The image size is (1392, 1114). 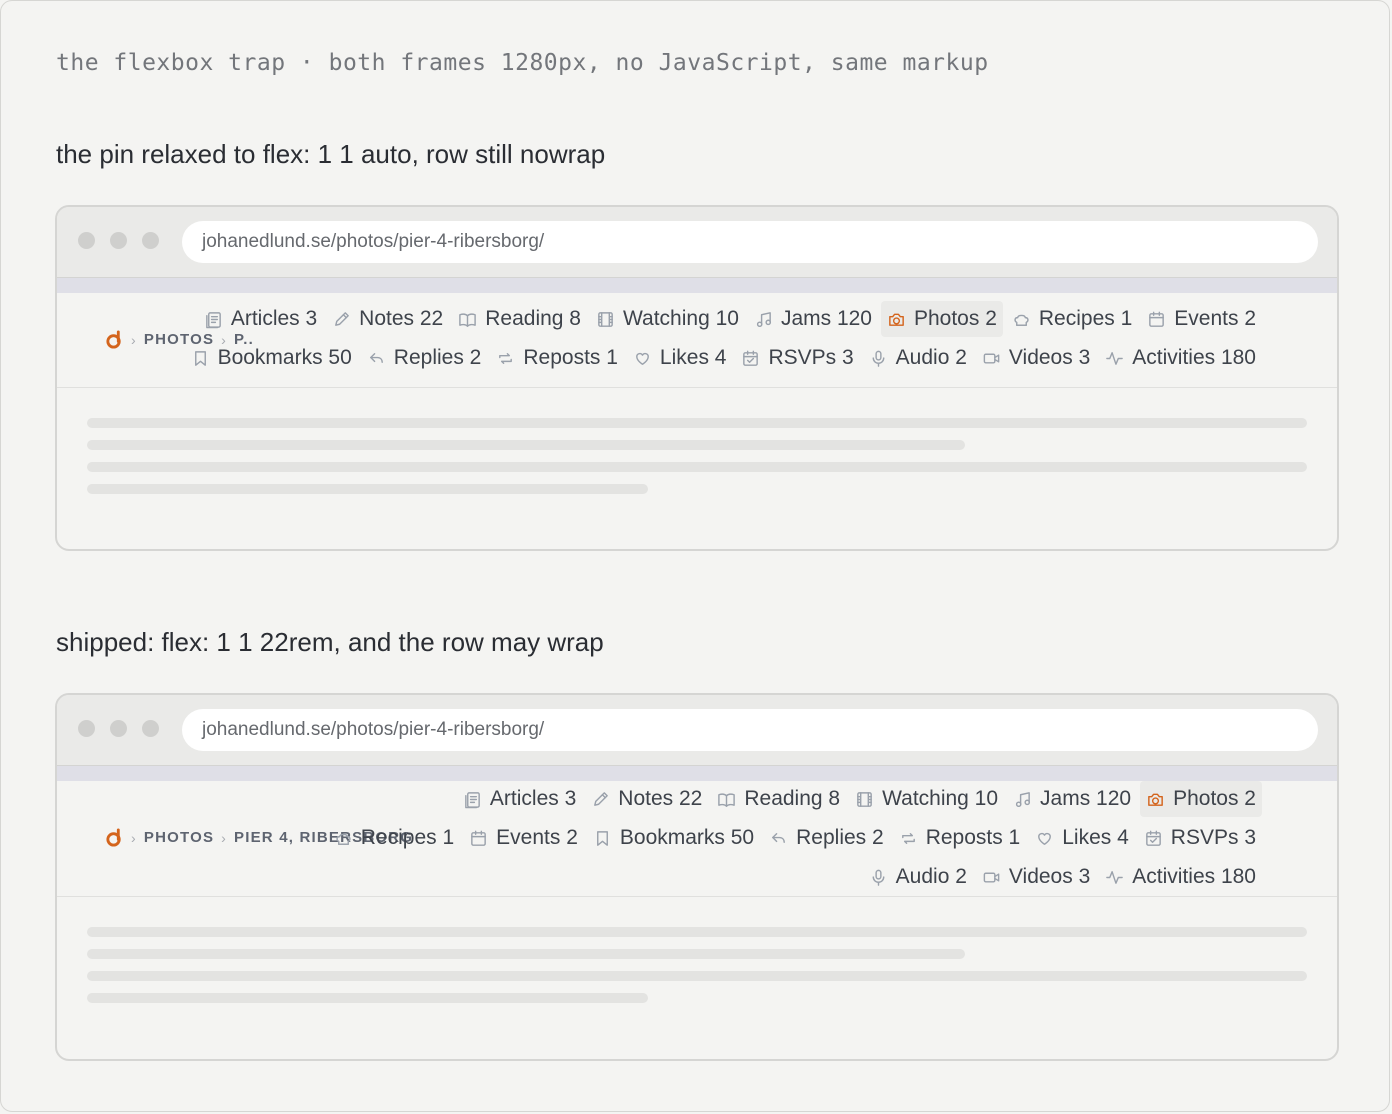 What do you see at coordinates (1049, 876) in the screenshot?
I see `nav-item-label: Videos 3` at bounding box center [1049, 876].